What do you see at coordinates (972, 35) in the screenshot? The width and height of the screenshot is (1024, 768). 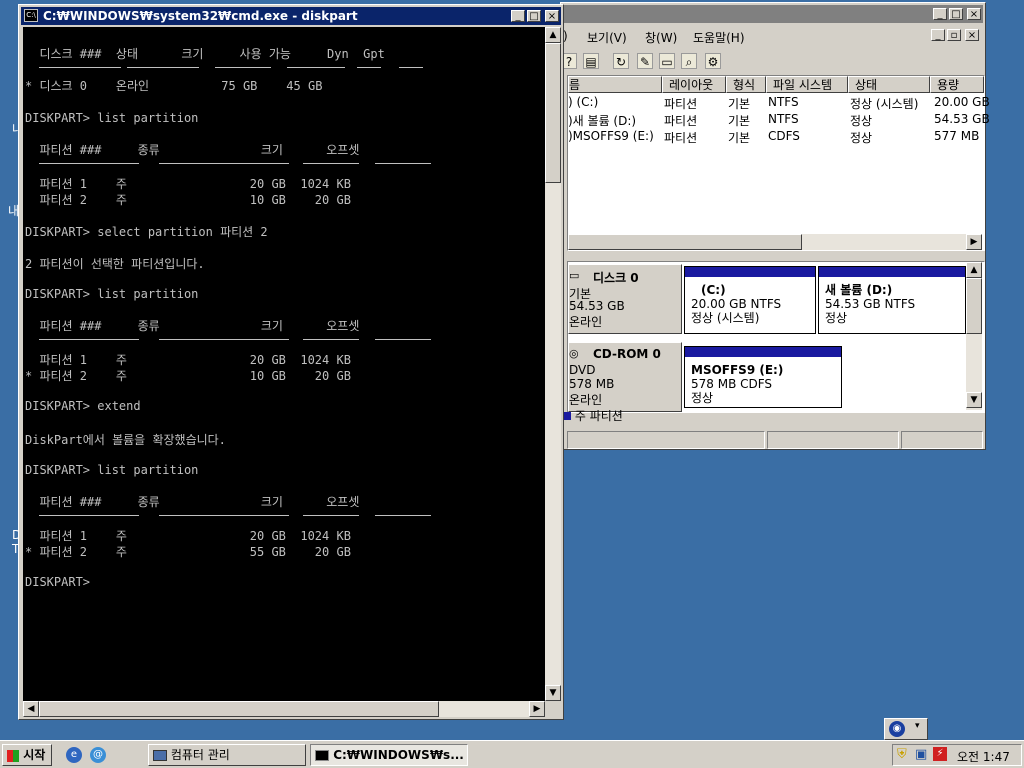 I see `mdi-close-button: ×` at bounding box center [972, 35].